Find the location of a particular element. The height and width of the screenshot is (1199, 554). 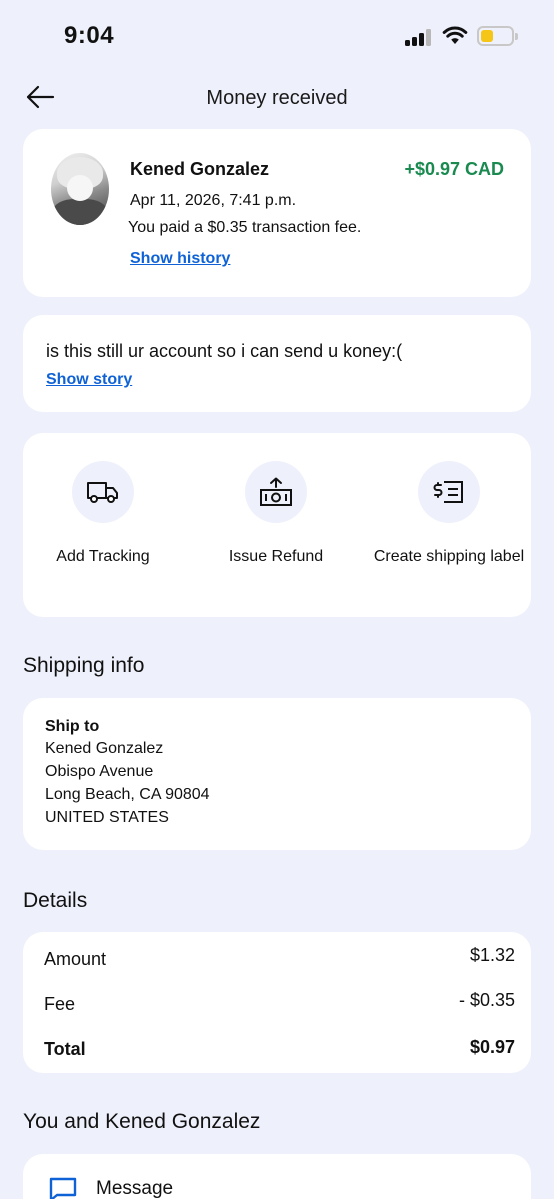

create-shipping-label-button: Create shipping label is located at coordinates (449, 514).